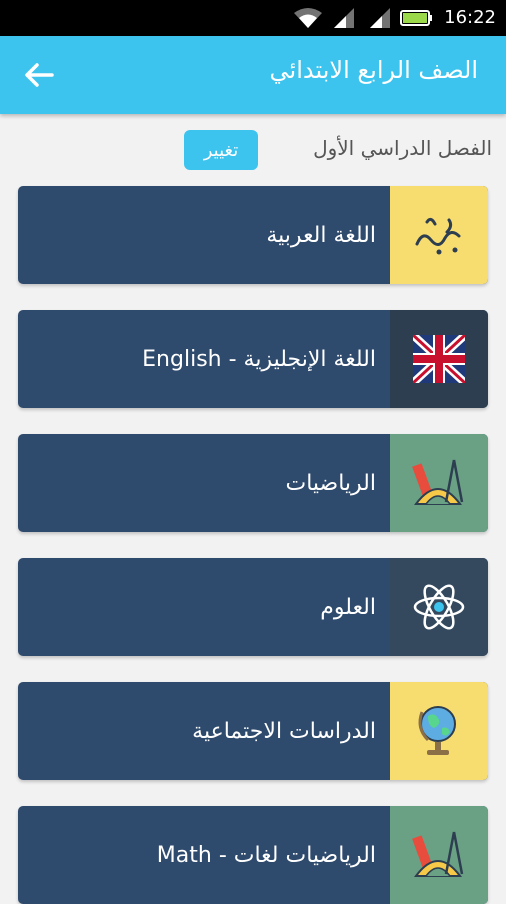 Image resolution: width=506 pixels, height=904 pixels. What do you see at coordinates (416, 18) in the screenshot?
I see `battery-icon` at bounding box center [416, 18].